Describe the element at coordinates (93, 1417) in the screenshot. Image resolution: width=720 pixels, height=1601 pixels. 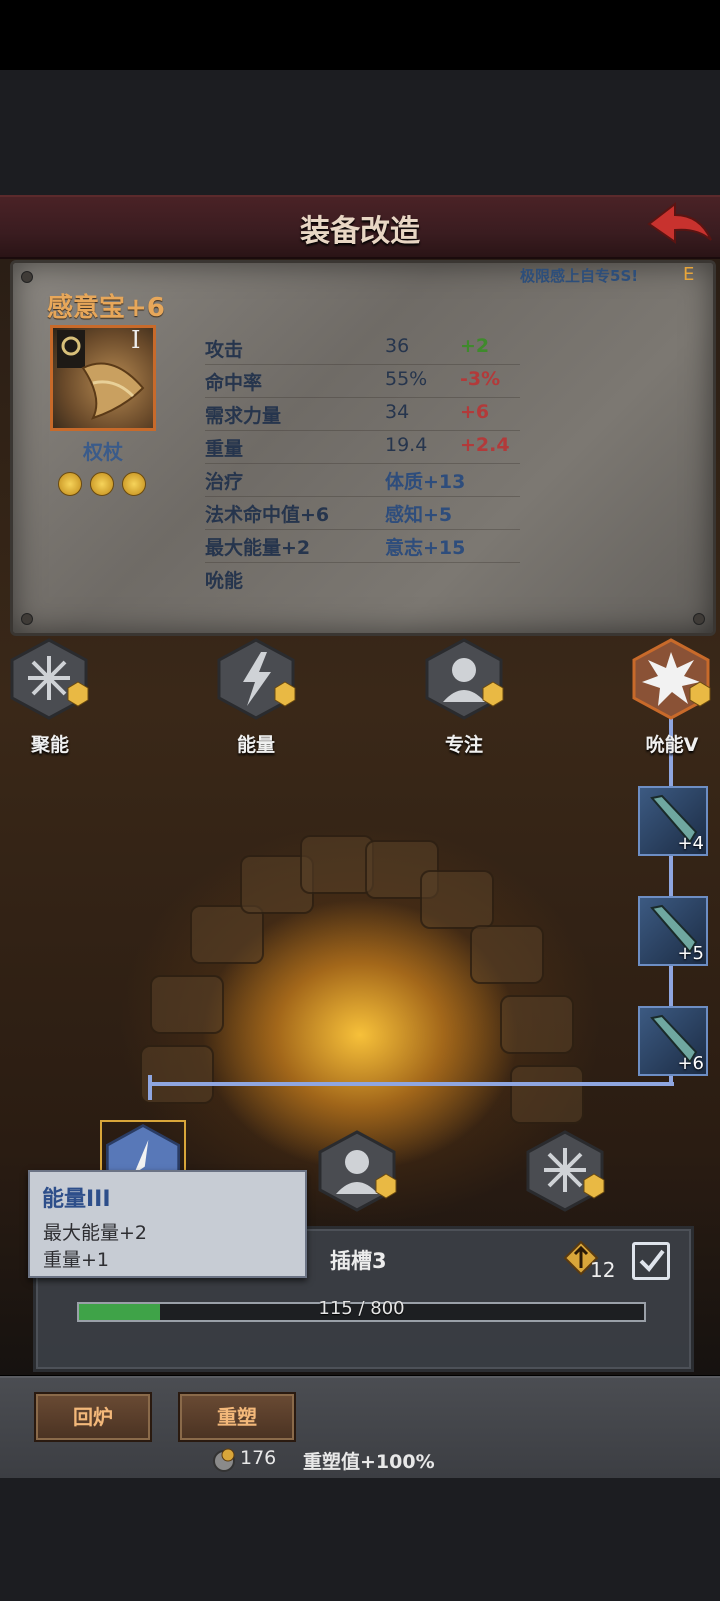
I see `recycle-button: 回炉` at that location.